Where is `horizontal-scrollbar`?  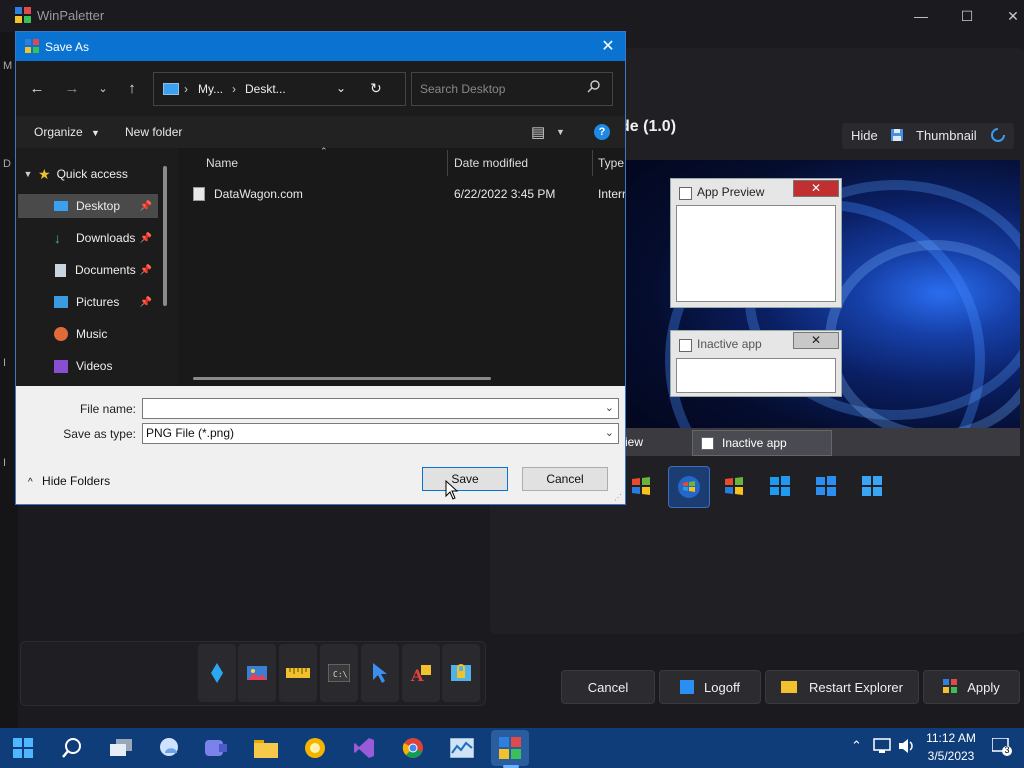
horizontal-scrollbar is located at coordinates (342, 378).